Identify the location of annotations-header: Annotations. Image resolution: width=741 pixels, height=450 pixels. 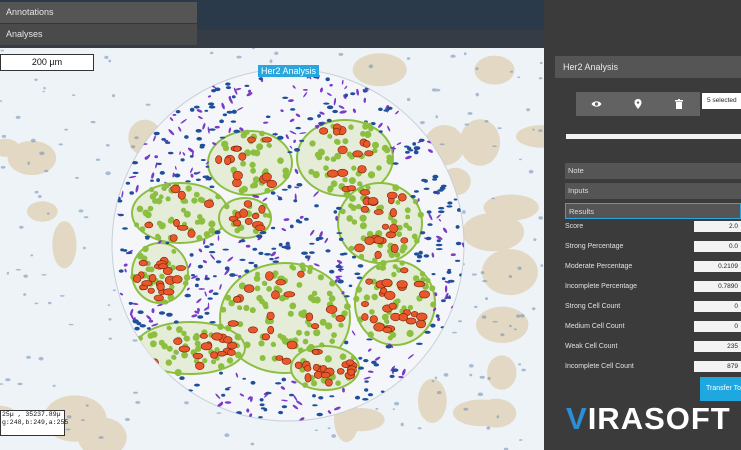
(98, 12).